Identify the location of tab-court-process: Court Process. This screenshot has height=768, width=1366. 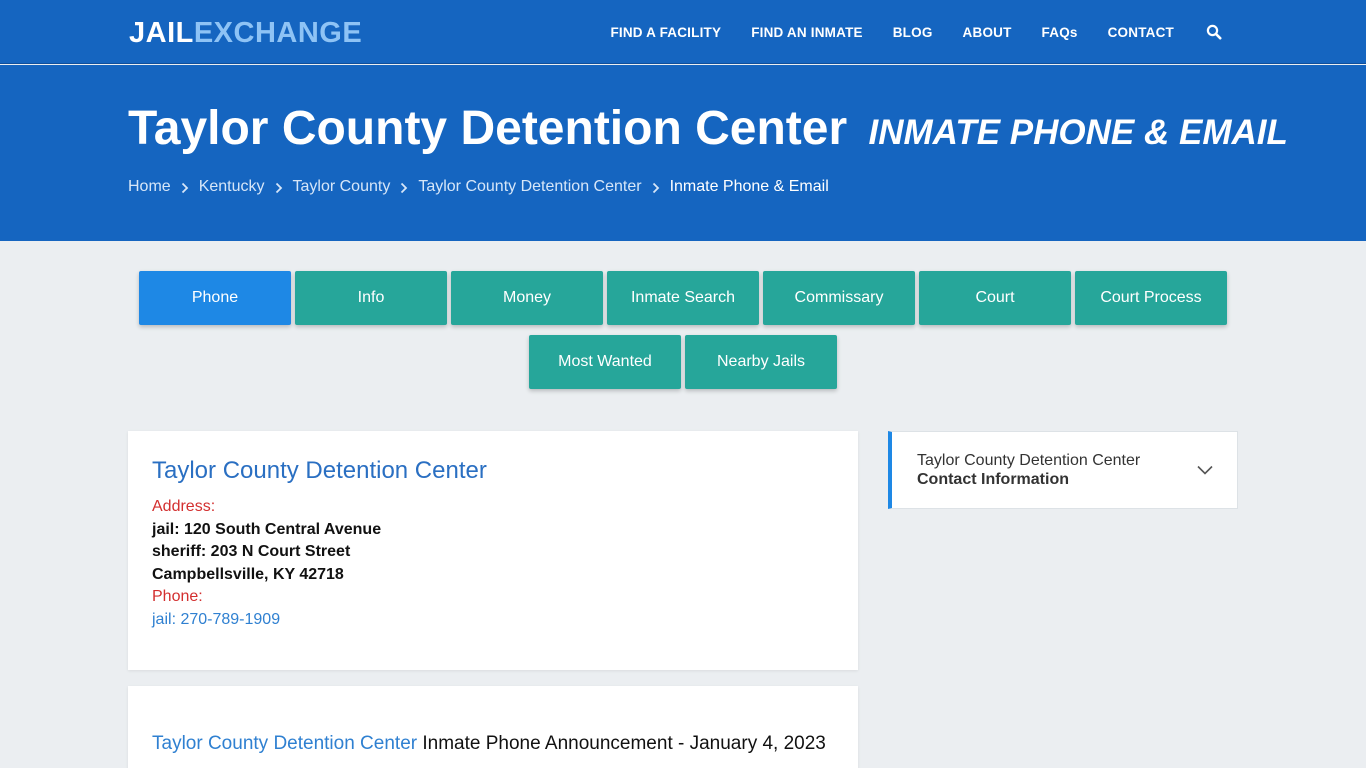
(1151, 298).